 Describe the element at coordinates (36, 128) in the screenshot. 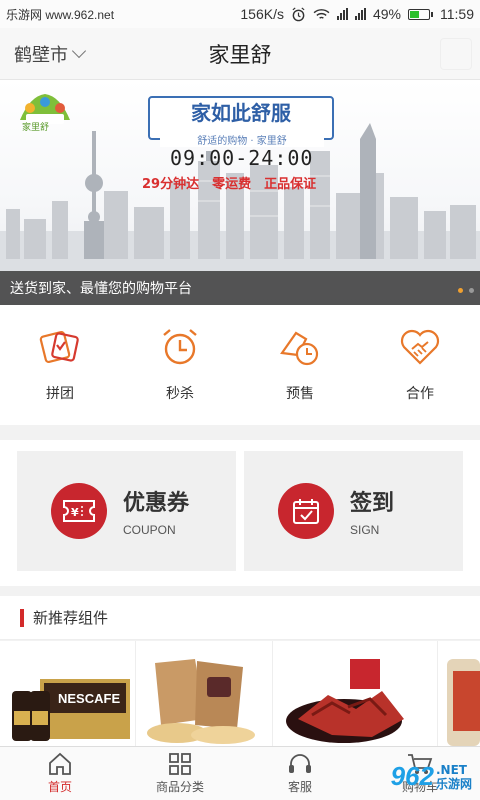

I see `logo-text: 家里舒` at that location.